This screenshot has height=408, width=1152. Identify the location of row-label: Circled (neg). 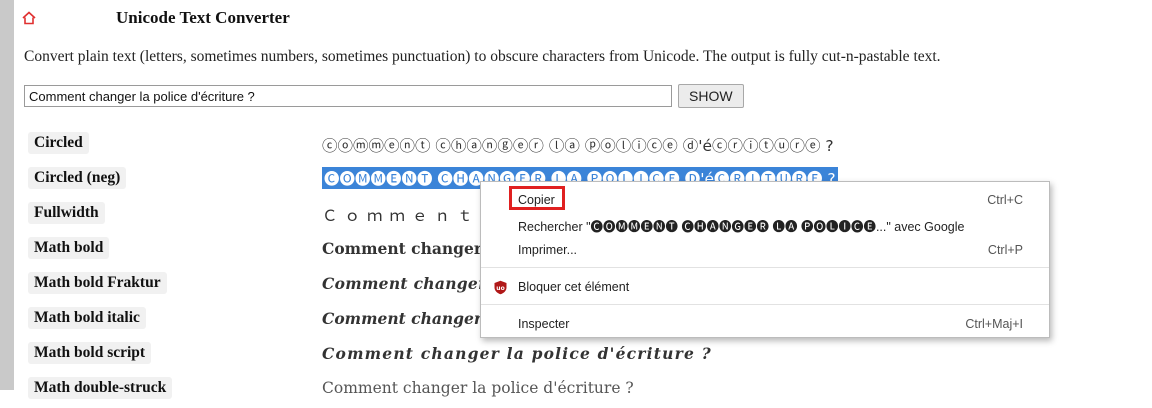
(77, 178).